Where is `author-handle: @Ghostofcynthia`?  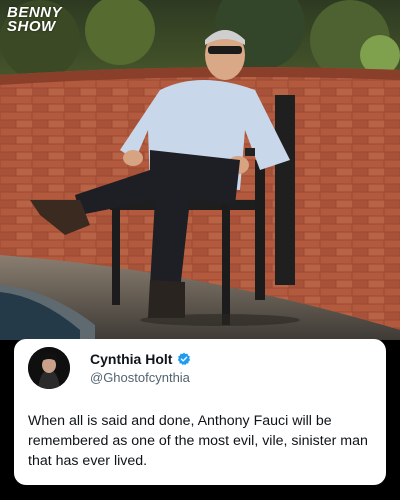
author-handle: @Ghostofcynthia is located at coordinates (140, 377).